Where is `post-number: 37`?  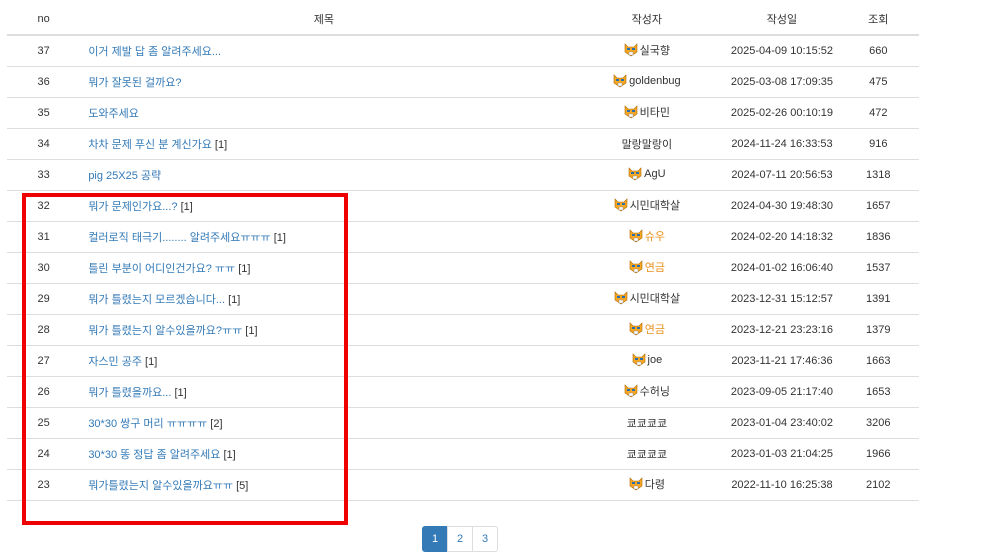
post-number: 37 is located at coordinates (44, 51).